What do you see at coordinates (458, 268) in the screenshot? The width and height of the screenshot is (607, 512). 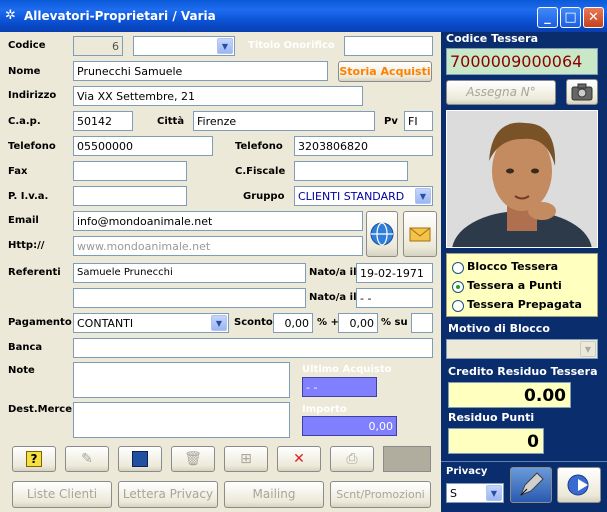 I see `radio-blocco-tessera` at bounding box center [458, 268].